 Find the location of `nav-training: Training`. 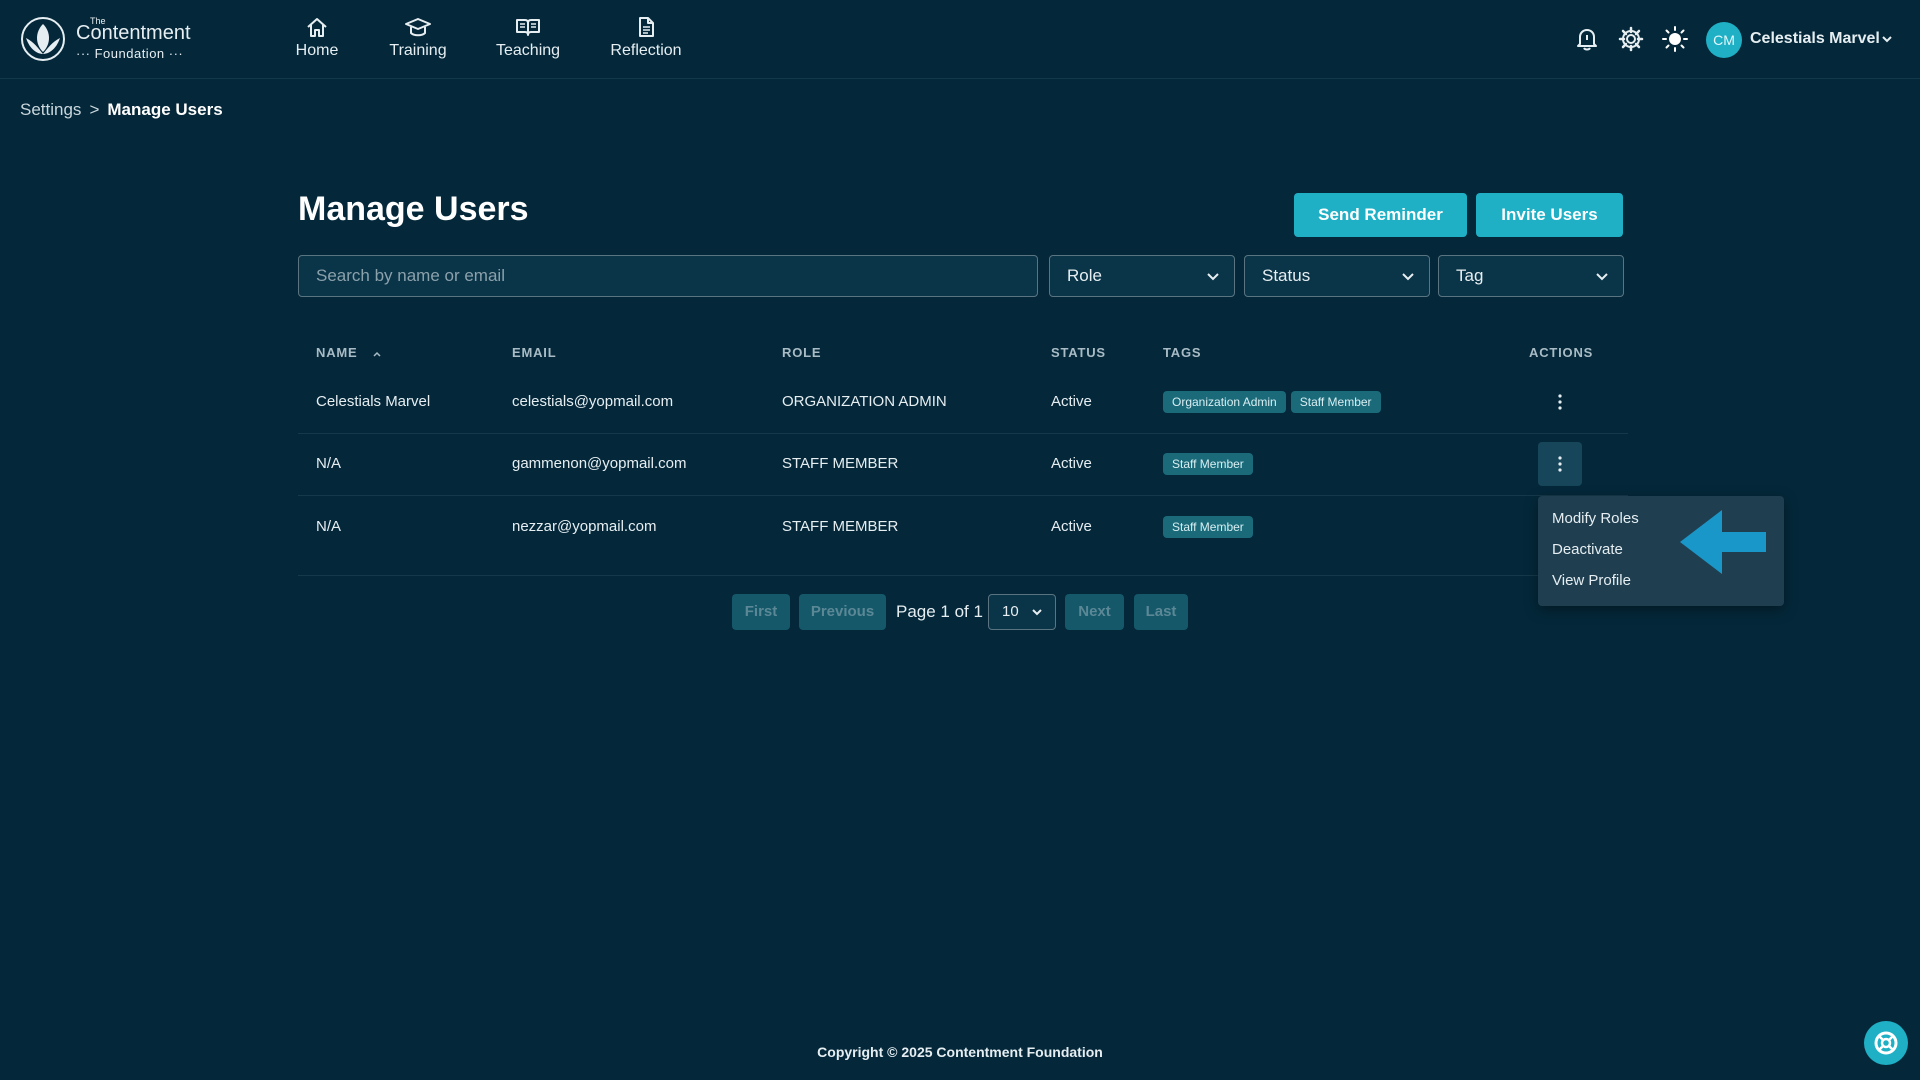

nav-training: Training is located at coordinates (418, 41).